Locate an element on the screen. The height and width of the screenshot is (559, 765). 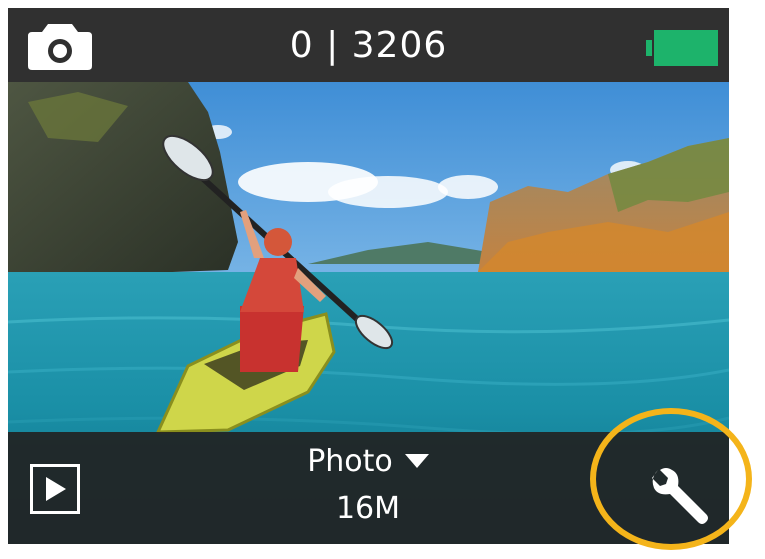
play-icon is located at coordinates (56, 489).